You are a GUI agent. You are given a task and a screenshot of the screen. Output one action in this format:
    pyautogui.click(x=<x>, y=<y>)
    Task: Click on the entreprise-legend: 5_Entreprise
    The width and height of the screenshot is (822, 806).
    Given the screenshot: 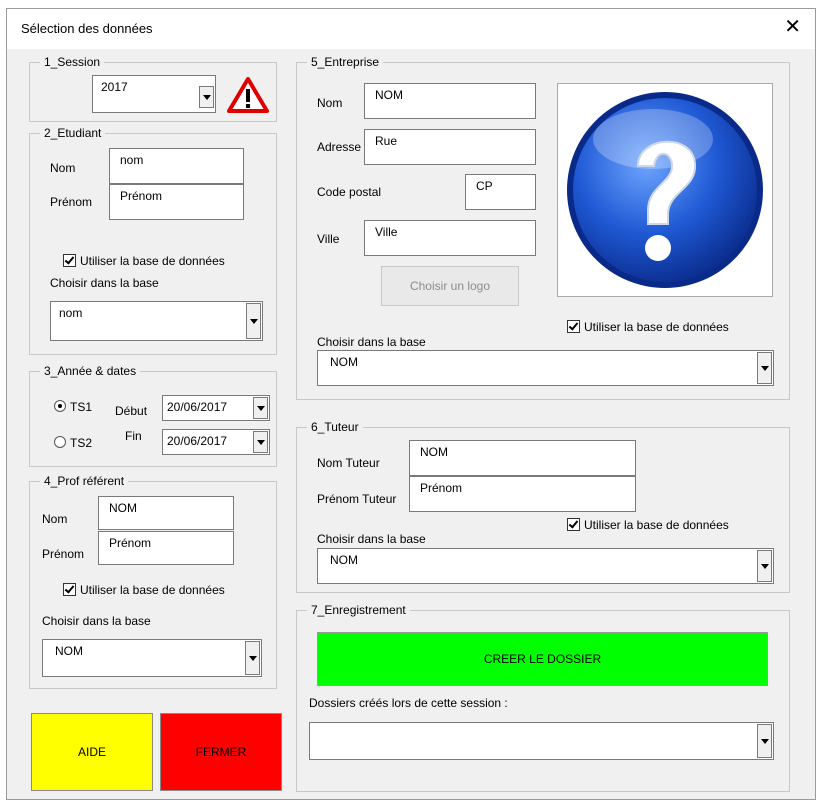 What is the action you would take?
    pyautogui.click(x=345, y=62)
    